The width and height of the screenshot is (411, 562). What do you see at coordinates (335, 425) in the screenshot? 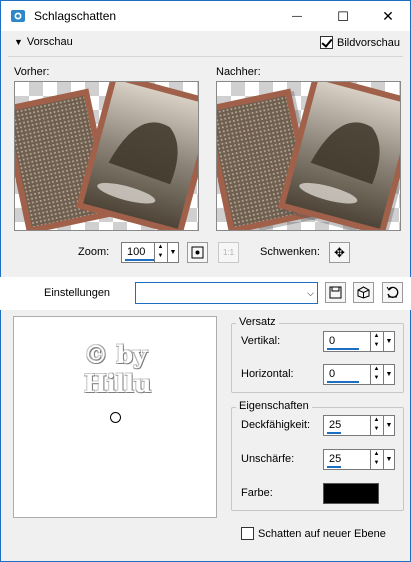
I see `opacity-value: 25` at bounding box center [335, 425].